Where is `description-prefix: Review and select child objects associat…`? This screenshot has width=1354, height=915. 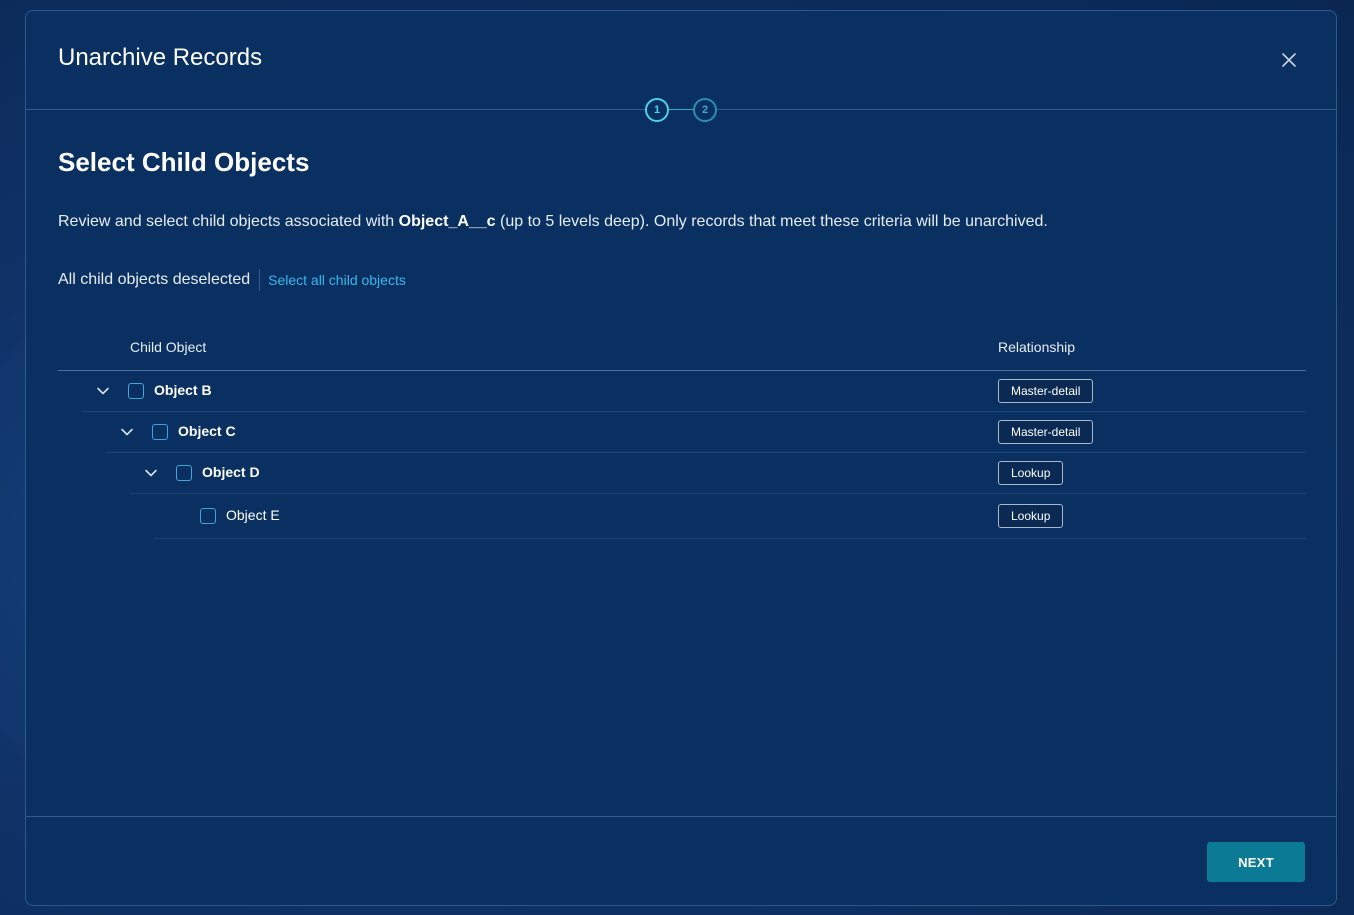 description-prefix: Review and select child objects associat… is located at coordinates (228, 221).